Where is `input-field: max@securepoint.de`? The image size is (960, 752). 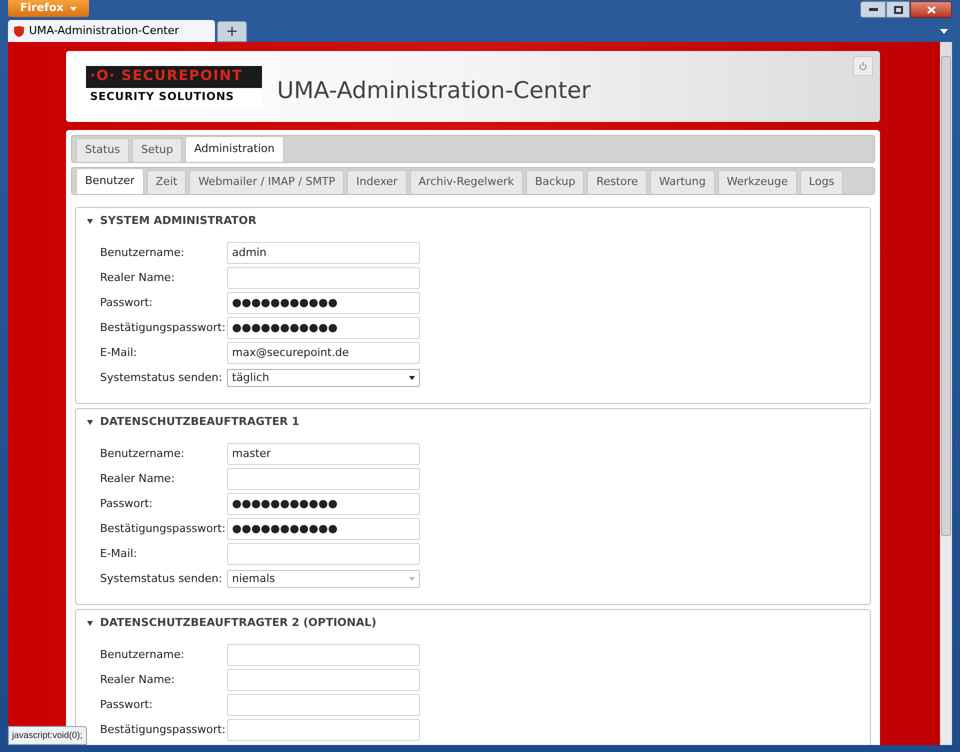
input-field: max@securepoint.de is located at coordinates (323, 353).